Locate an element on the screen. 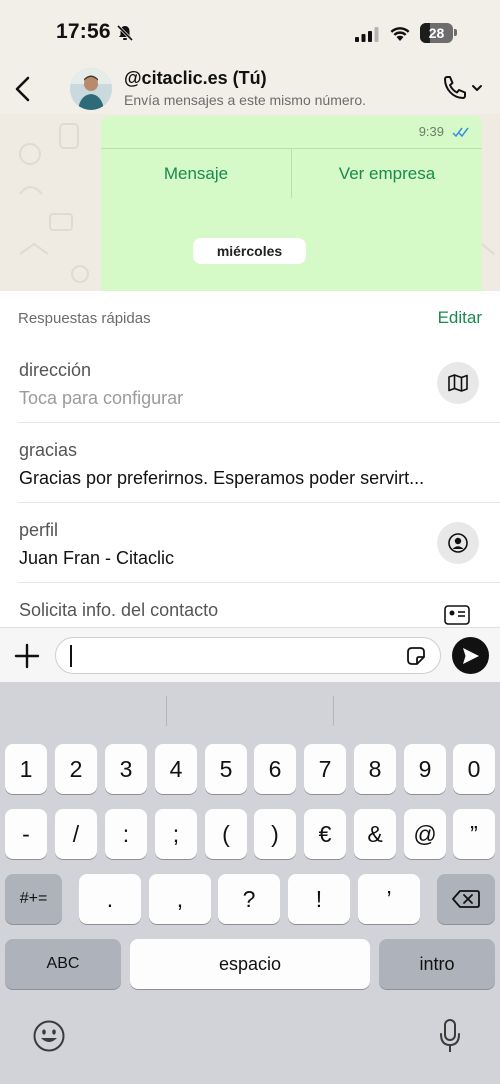  key: ) is located at coordinates (275, 834).